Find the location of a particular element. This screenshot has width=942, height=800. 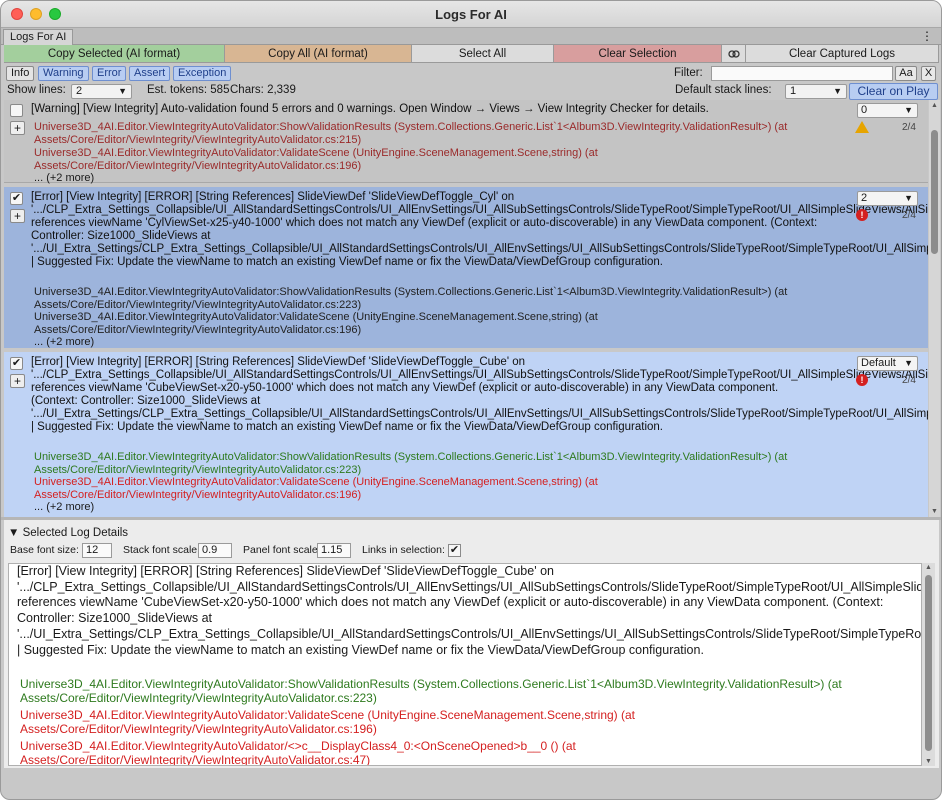

error-filter-toggle: Error is located at coordinates (109, 73).